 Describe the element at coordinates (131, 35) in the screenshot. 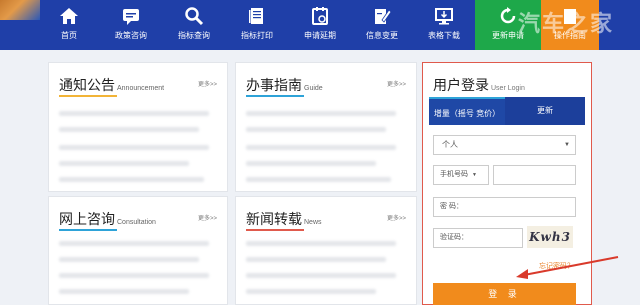

I see `nav-label: 政策咨询` at that location.